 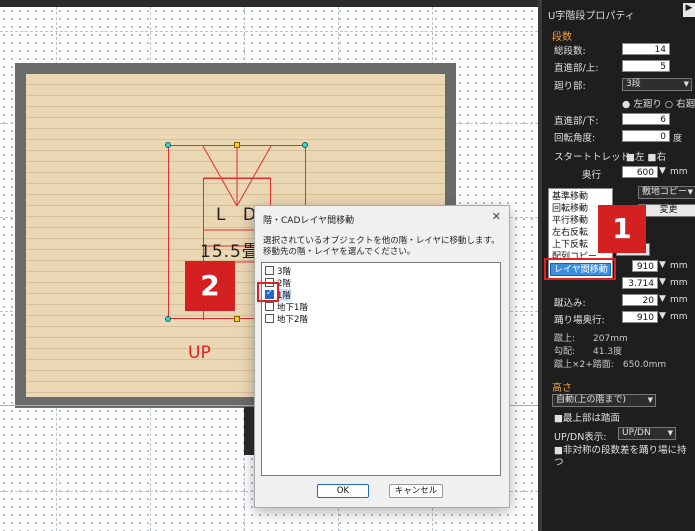 I want to click on landing-unit: mm, so click(x=679, y=317).